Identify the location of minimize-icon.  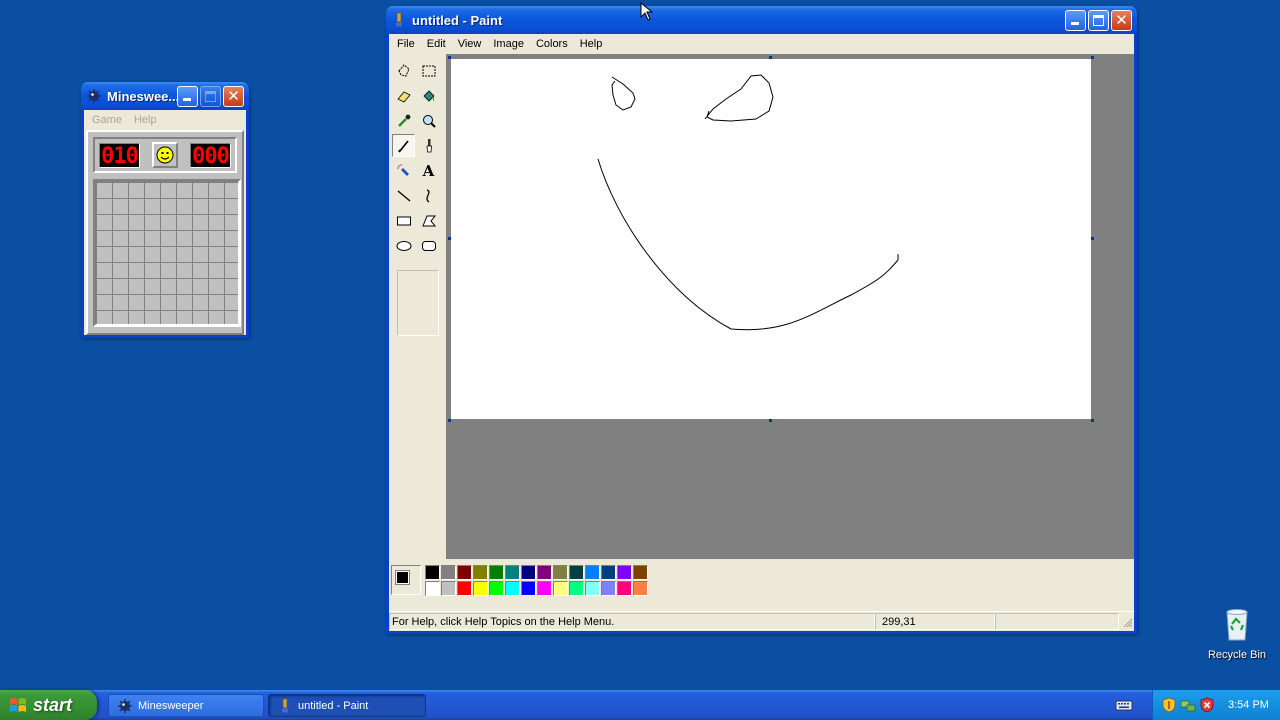
(1075, 23).